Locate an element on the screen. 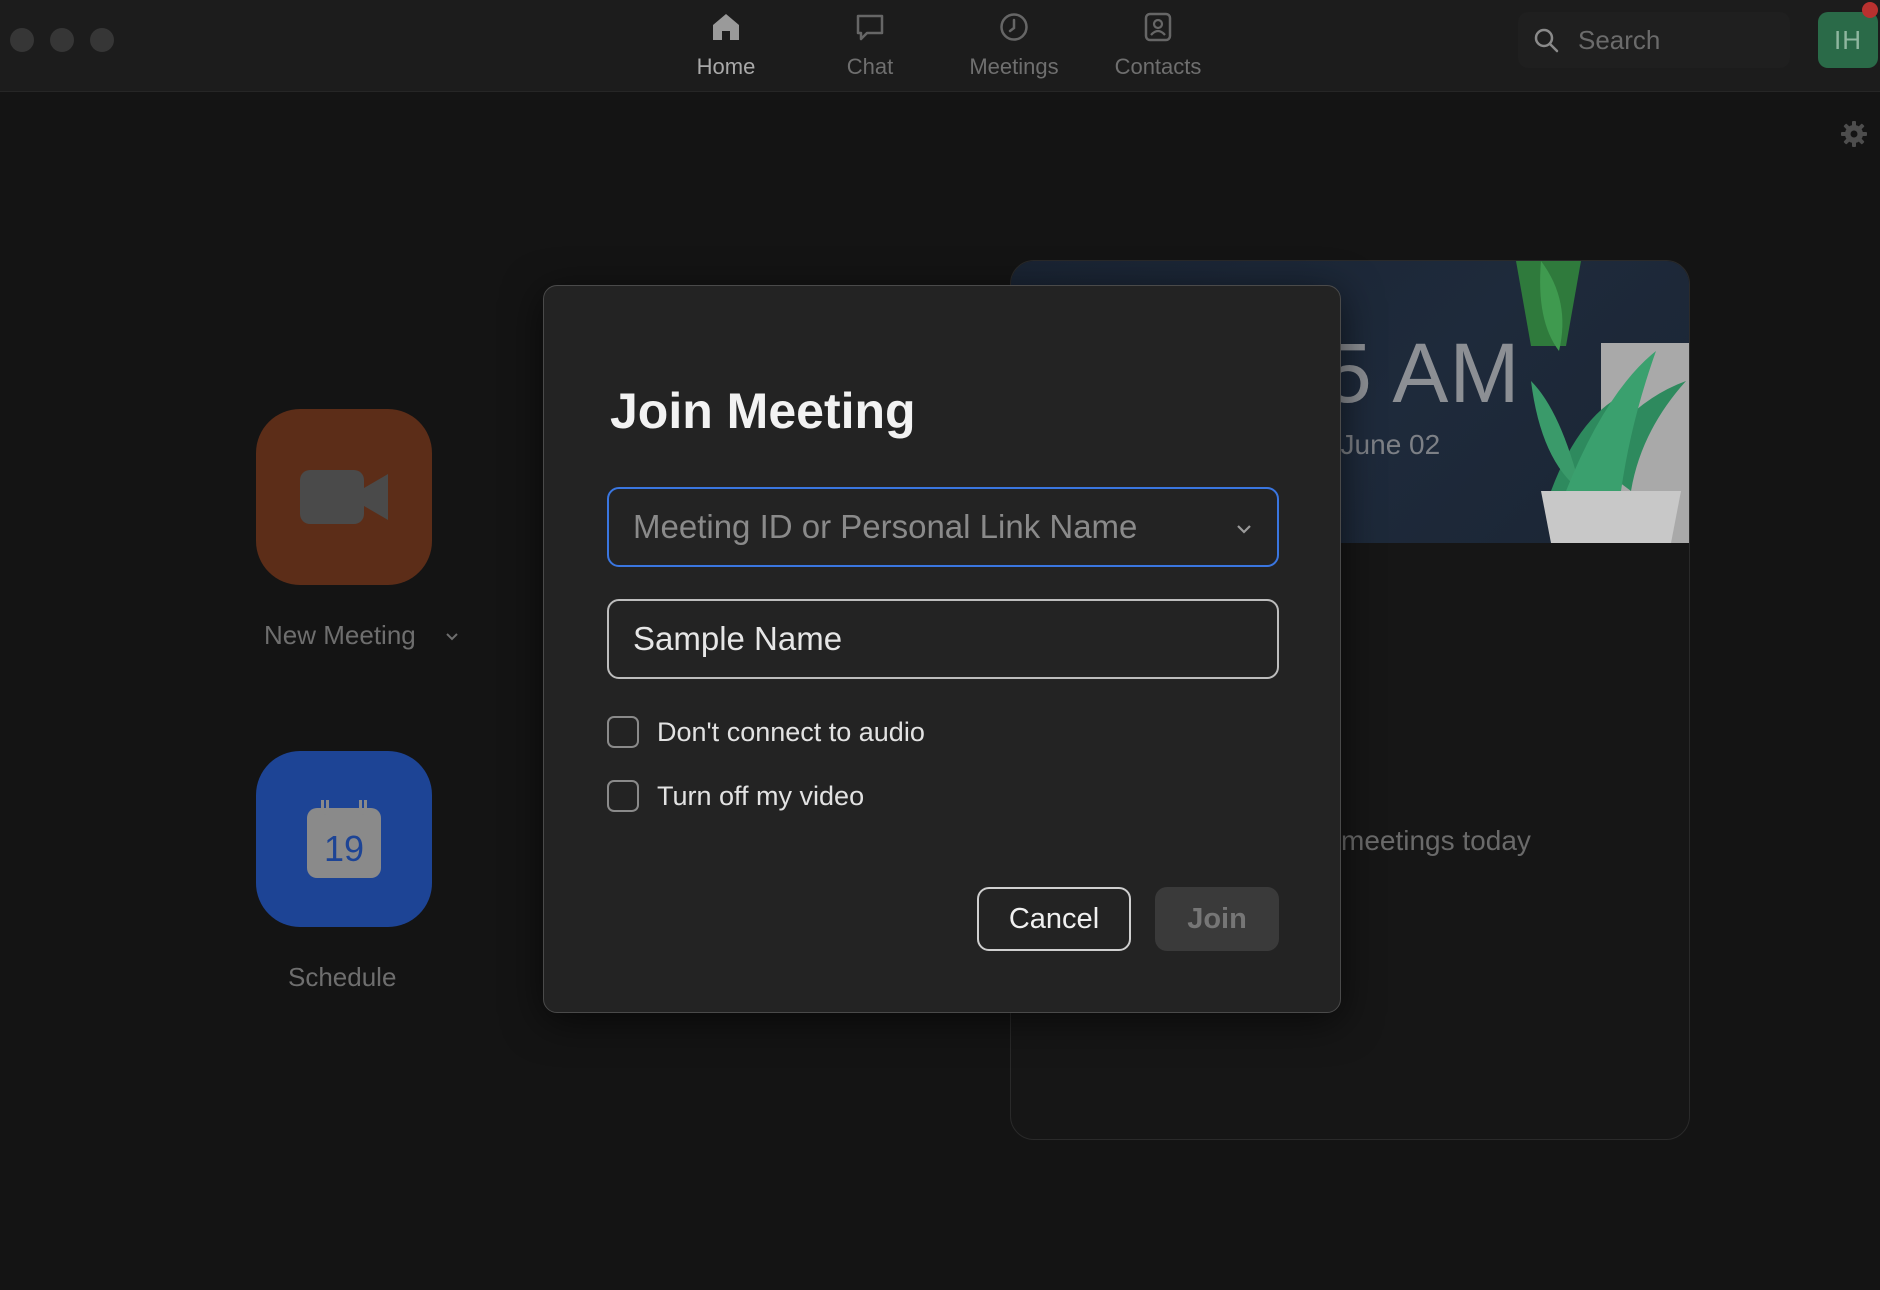 The image size is (1880, 1290). no-meetings-text: meetings today is located at coordinates (1436, 840).